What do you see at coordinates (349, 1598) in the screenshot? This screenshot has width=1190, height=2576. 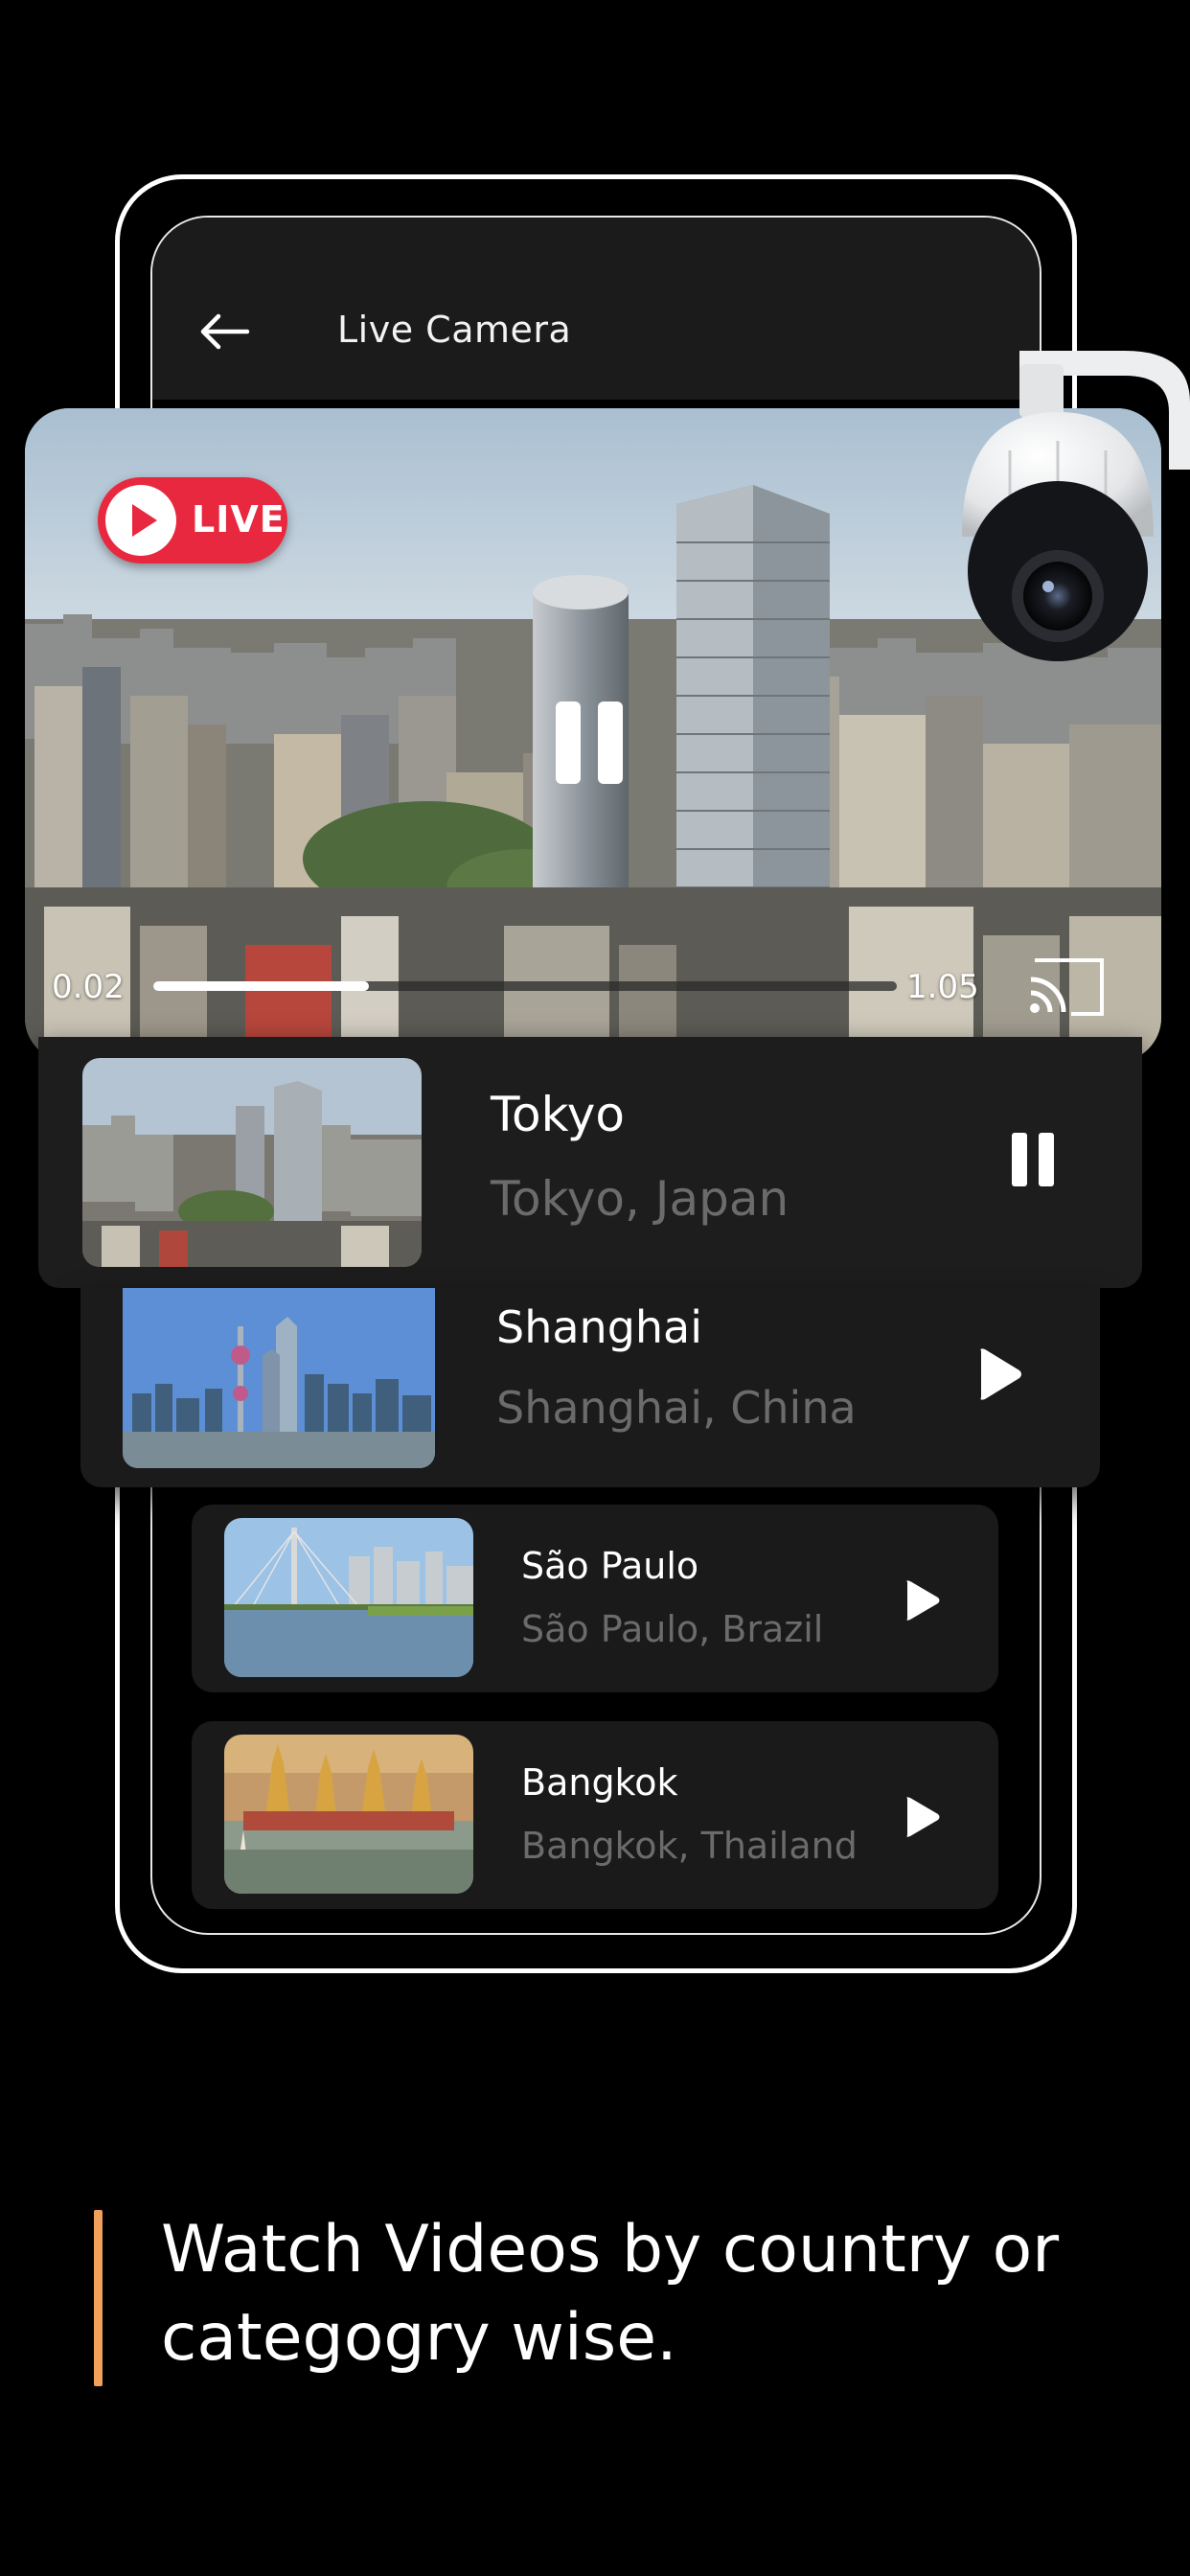 I see `sao-paulo-thumbnail` at bounding box center [349, 1598].